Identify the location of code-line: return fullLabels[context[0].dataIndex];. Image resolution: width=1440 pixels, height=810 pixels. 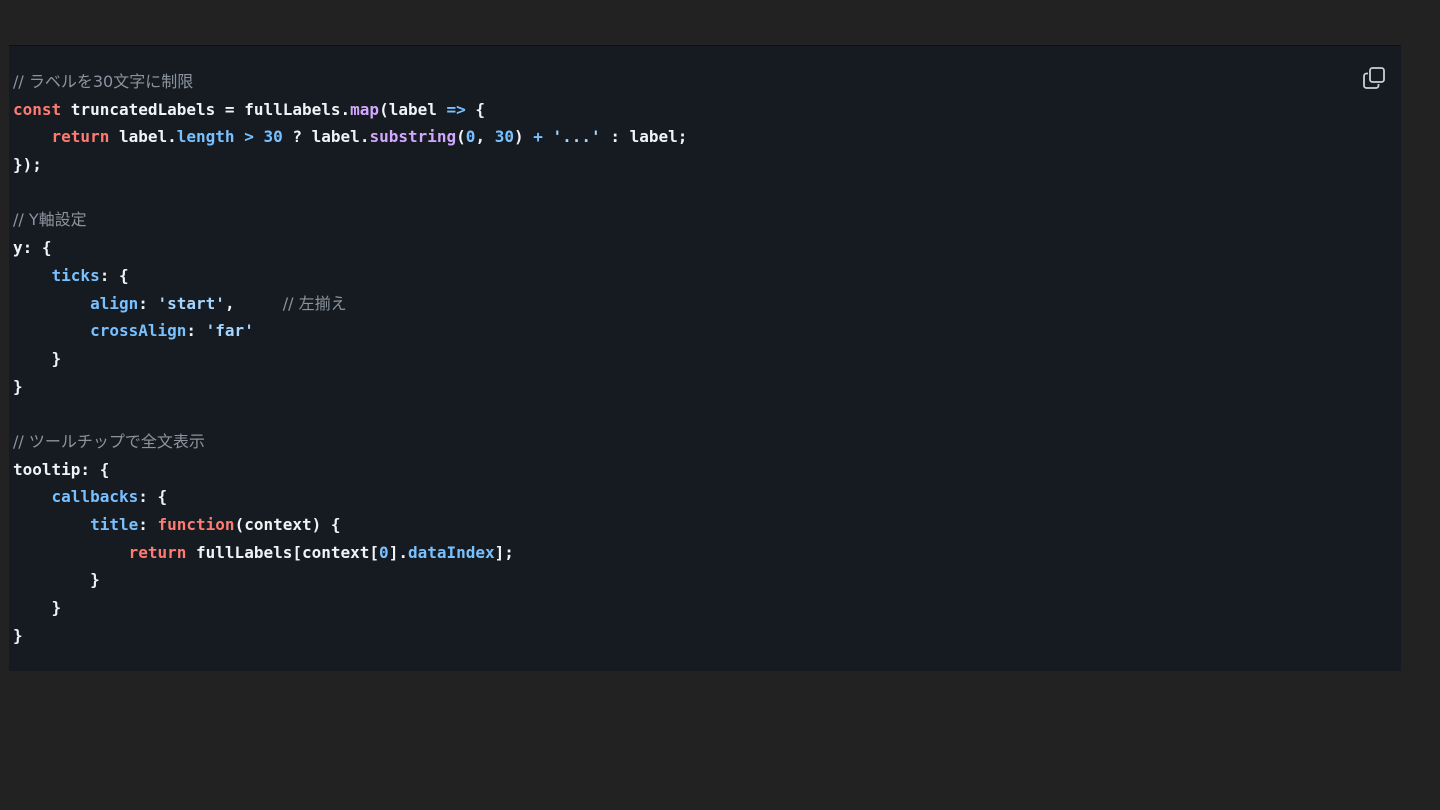
(350, 553).